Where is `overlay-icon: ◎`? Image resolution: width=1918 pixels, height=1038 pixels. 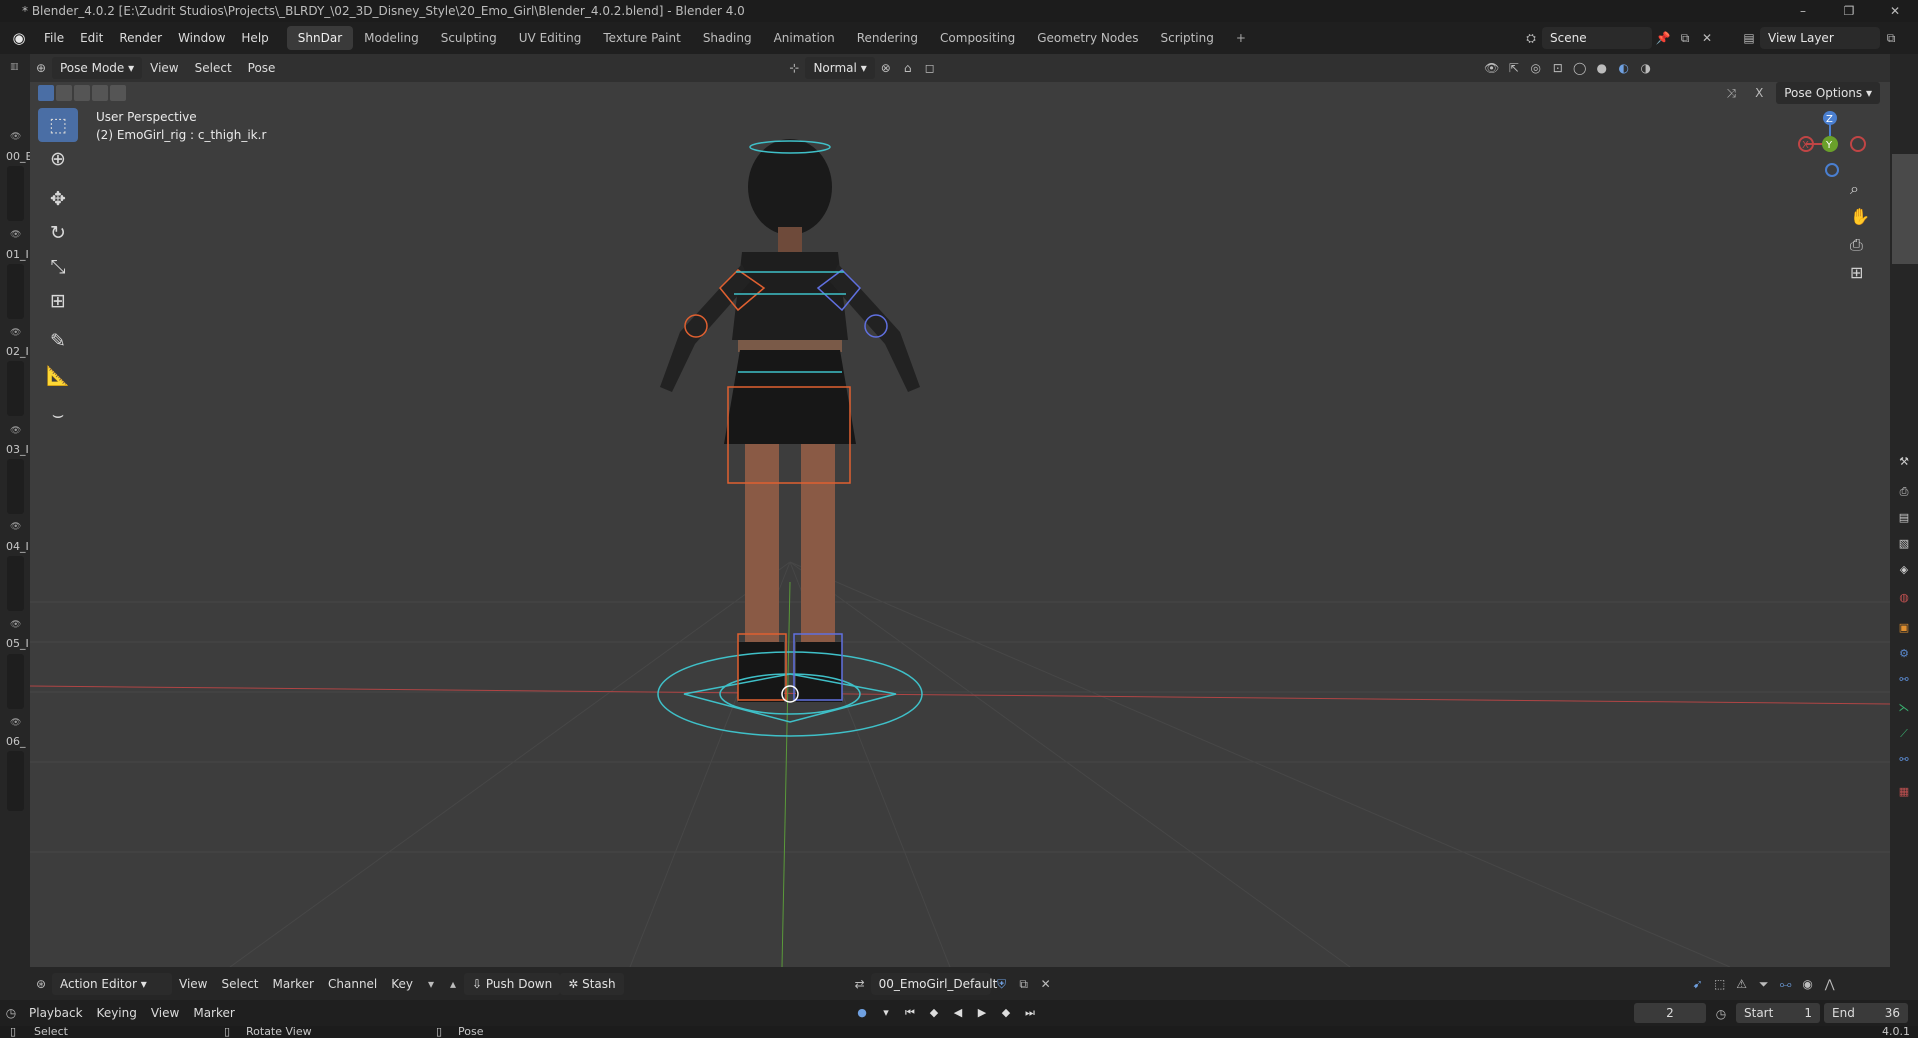 overlay-icon: ◎ is located at coordinates (1536, 68).